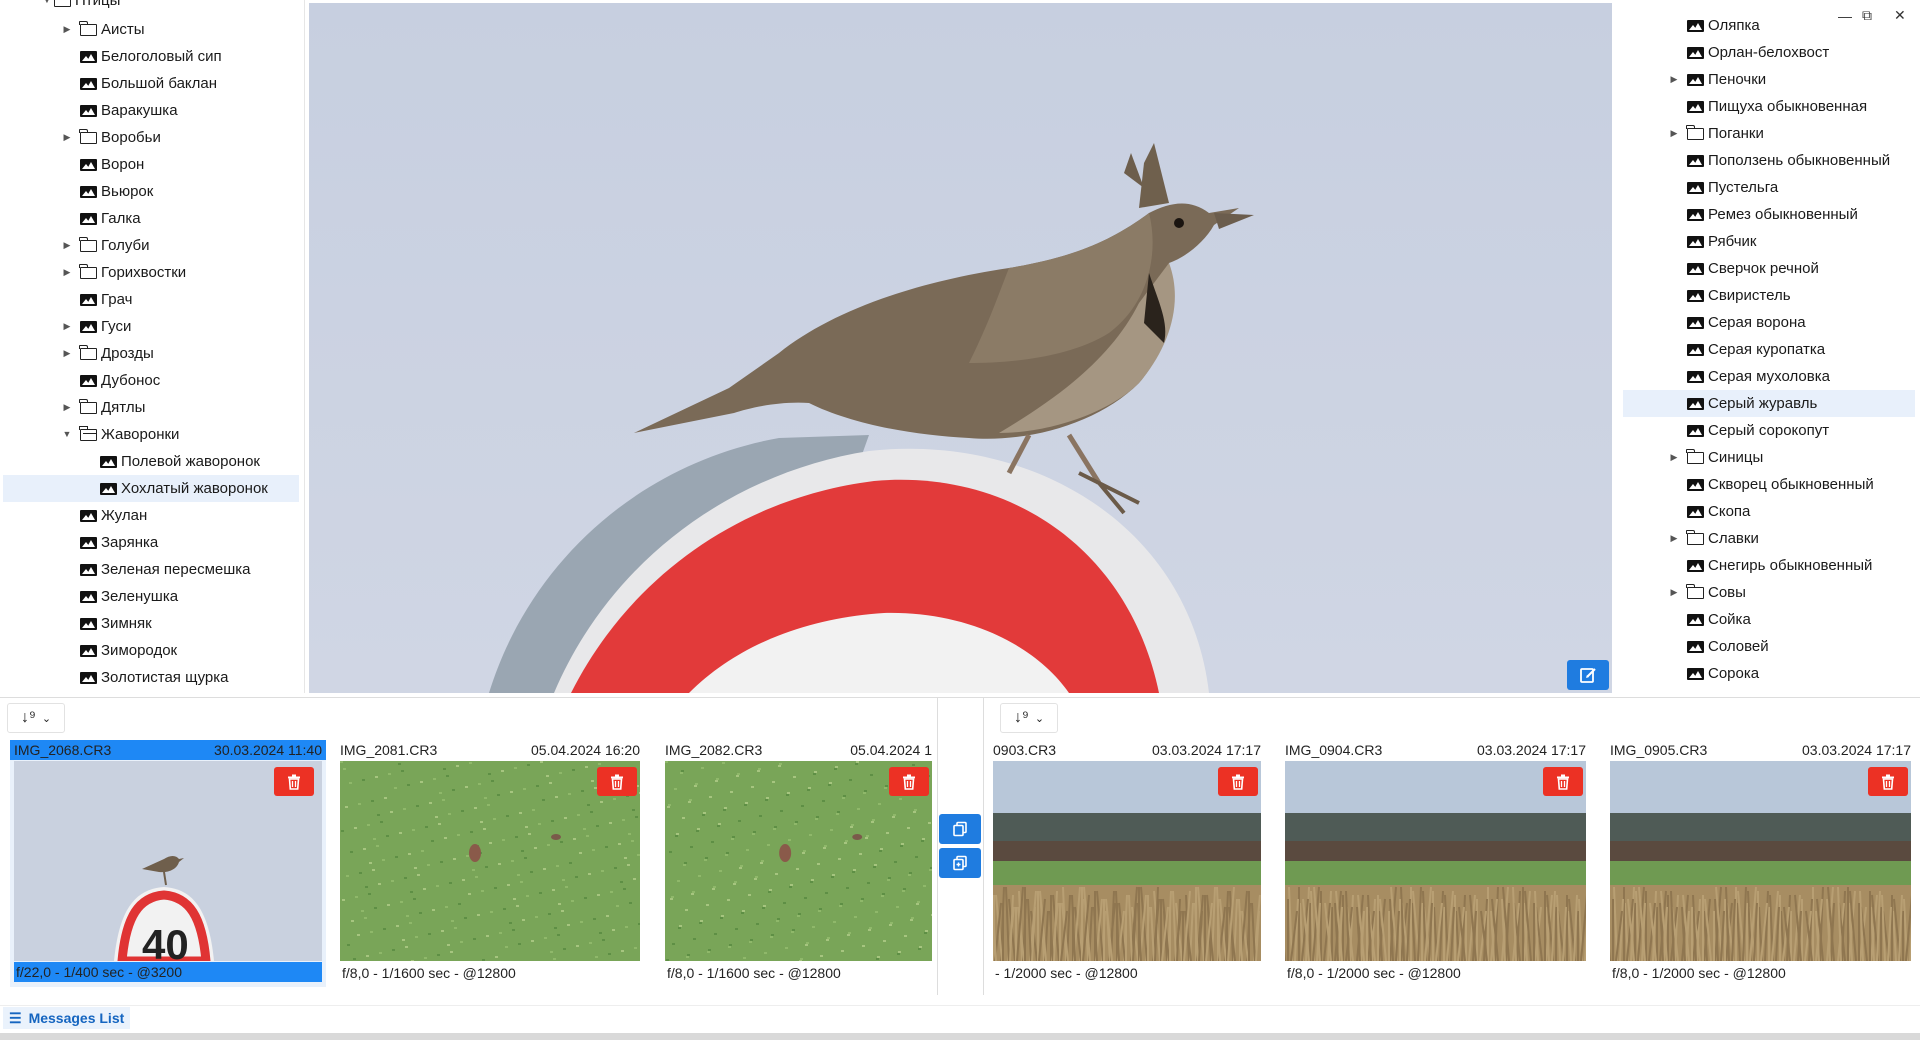  I want to click on image-folder-icon, so click(88, 300).